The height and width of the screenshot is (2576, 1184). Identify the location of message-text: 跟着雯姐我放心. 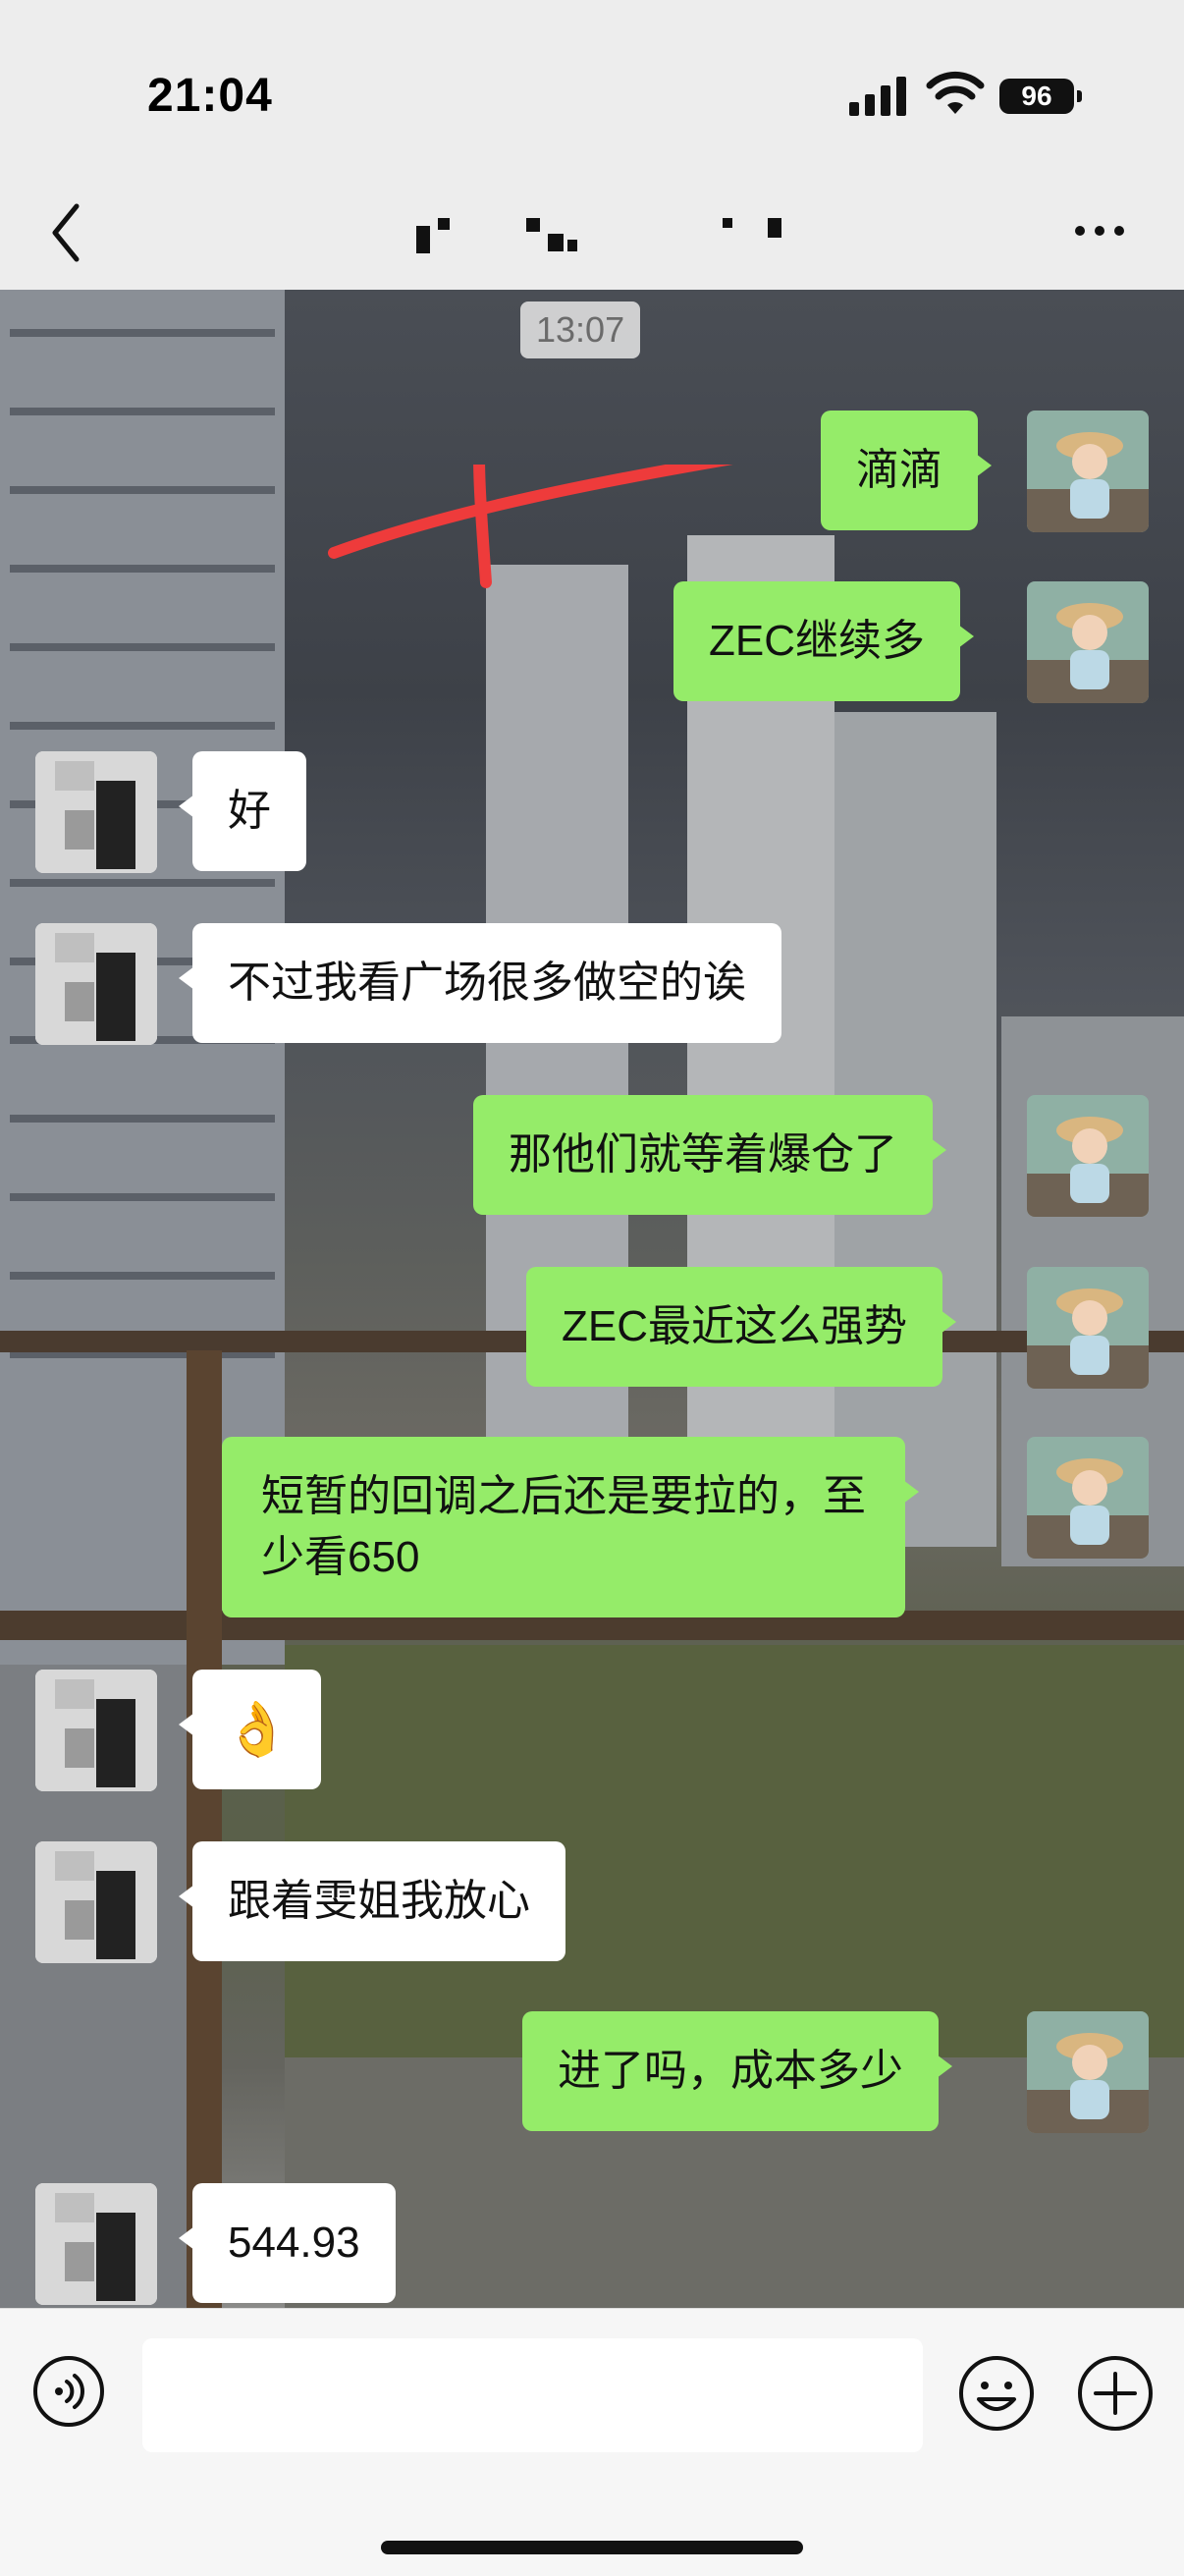
(379, 1901).